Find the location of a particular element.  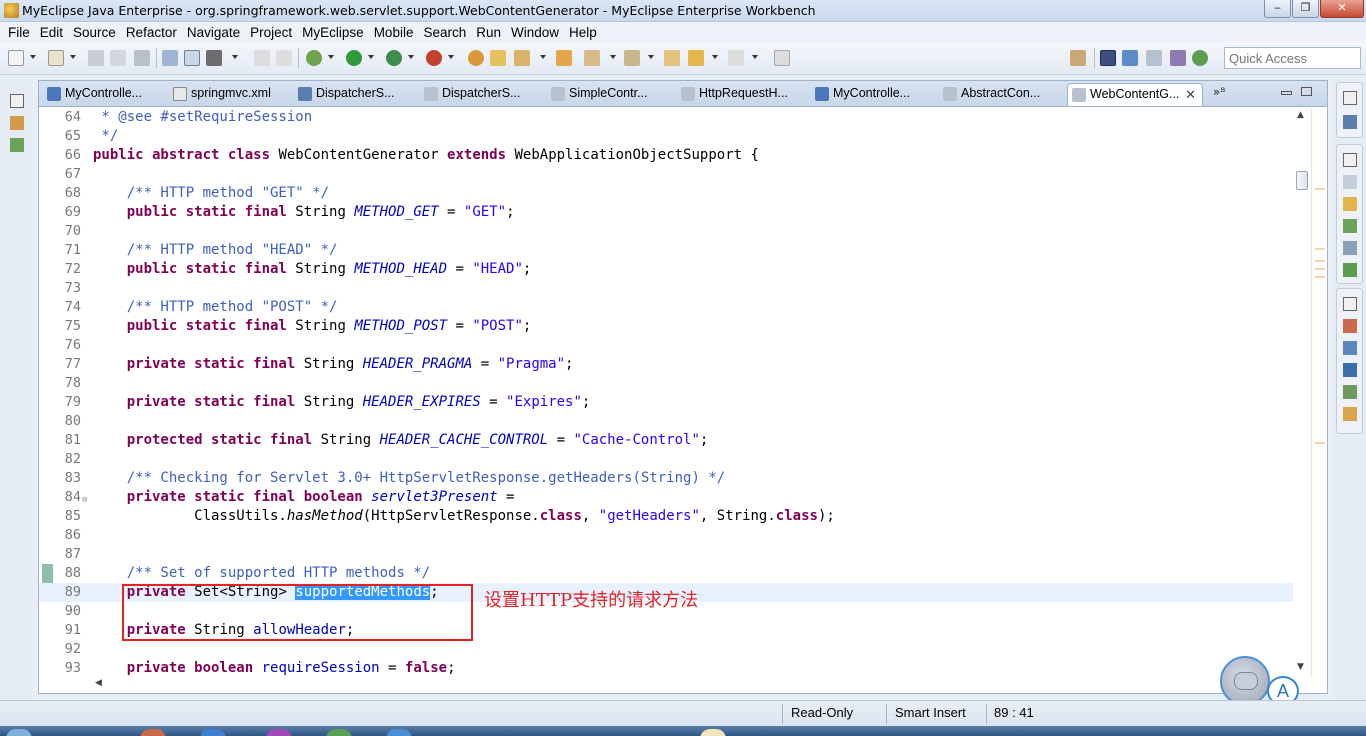

package-explorer-icon is located at coordinates (17, 123).